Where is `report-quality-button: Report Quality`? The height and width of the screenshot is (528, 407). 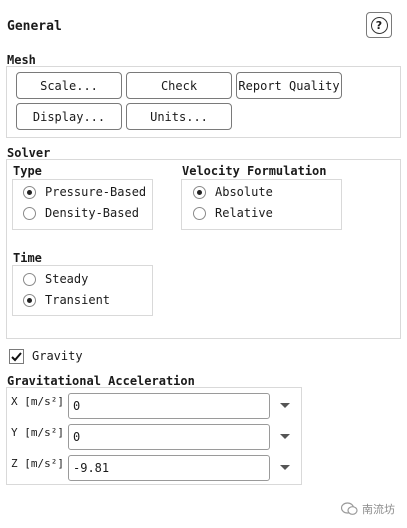
report-quality-button: Report Quality is located at coordinates (289, 85).